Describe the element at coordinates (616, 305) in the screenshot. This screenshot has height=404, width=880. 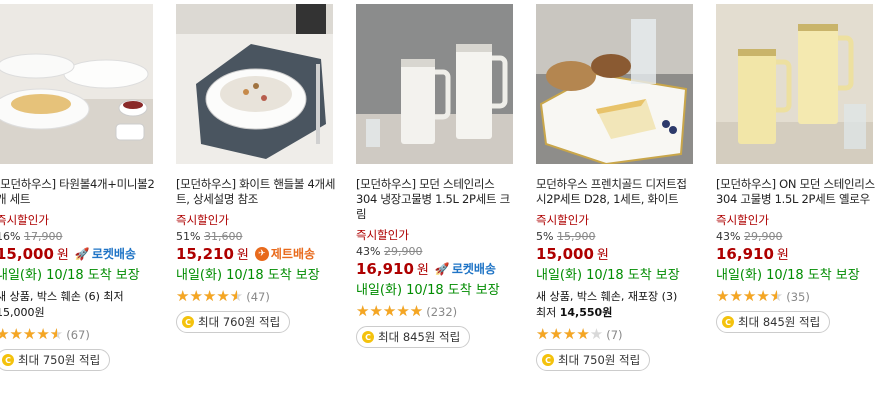
I see `used-item-info: 새 상품, 박스 훼손, 재포장 (3) 최저 14,550원` at that location.